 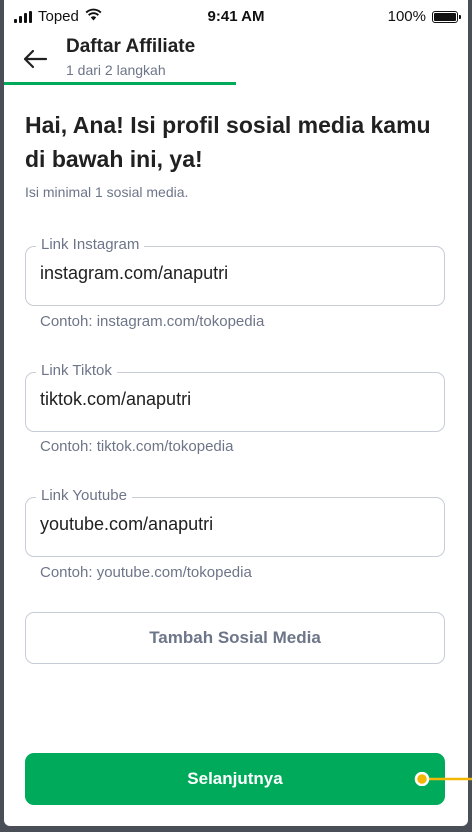 What do you see at coordinates (107, 192) in the screenshot?
I see `subheading: Isi minimal 1 sosial media.` at bounding box center [107, 192].